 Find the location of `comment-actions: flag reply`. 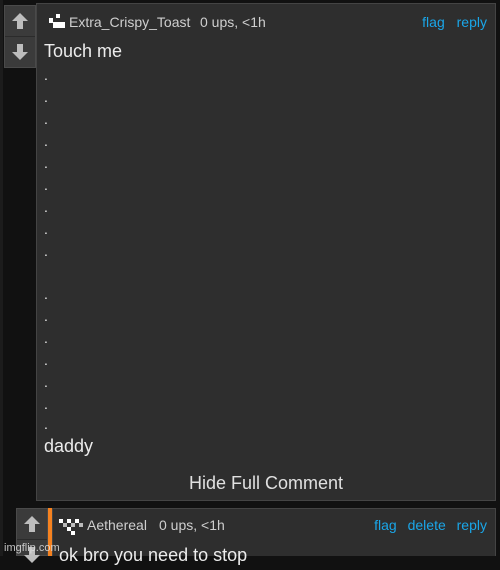

comment-actions: flag reply is located at coordinates (450, 22).